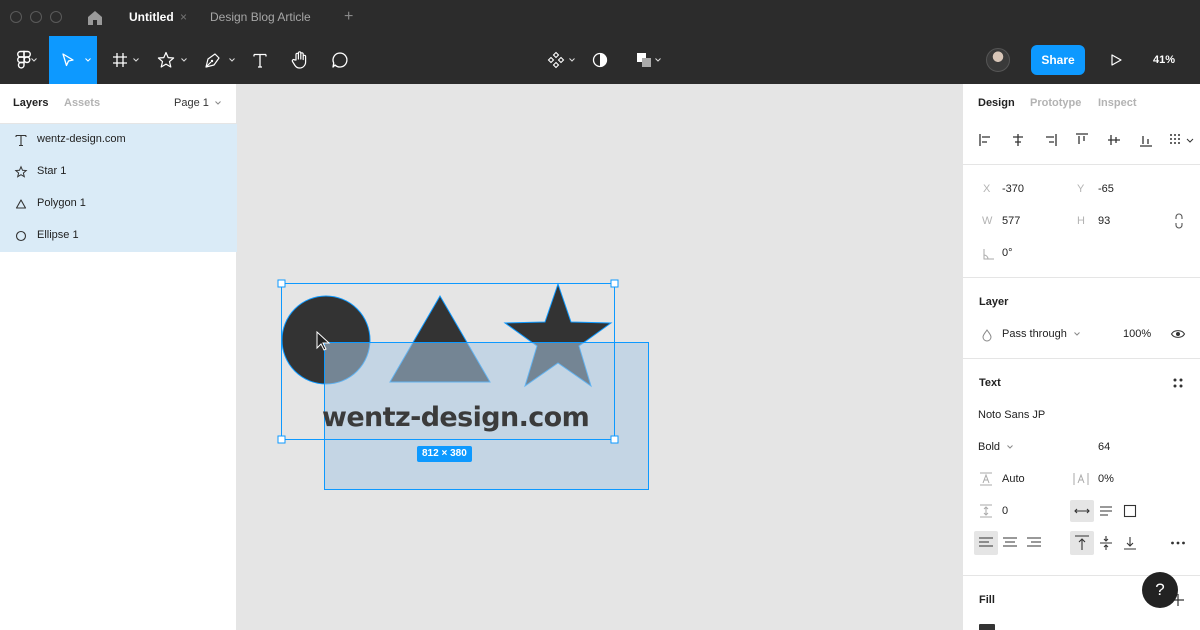 The height and width of the screenshot is (630, 1200). Describe the element at coordinates (118, 236) in the screenshot. I see `layer-row-ellipse: Ellipse 1` at that location.